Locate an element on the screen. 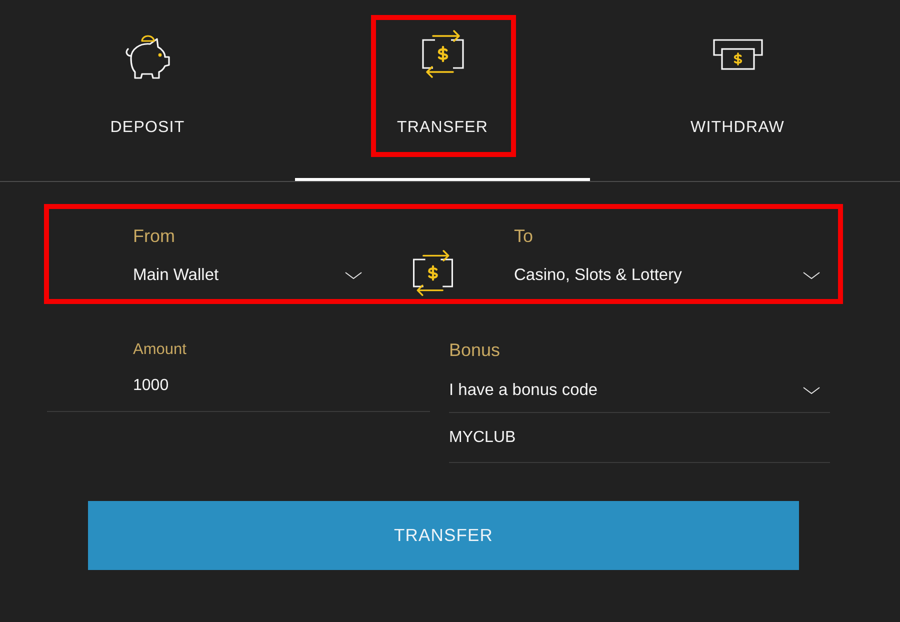 The height and width of the screenshot is (622, 900). field-label: Amount is located at coordinates (160, 350).